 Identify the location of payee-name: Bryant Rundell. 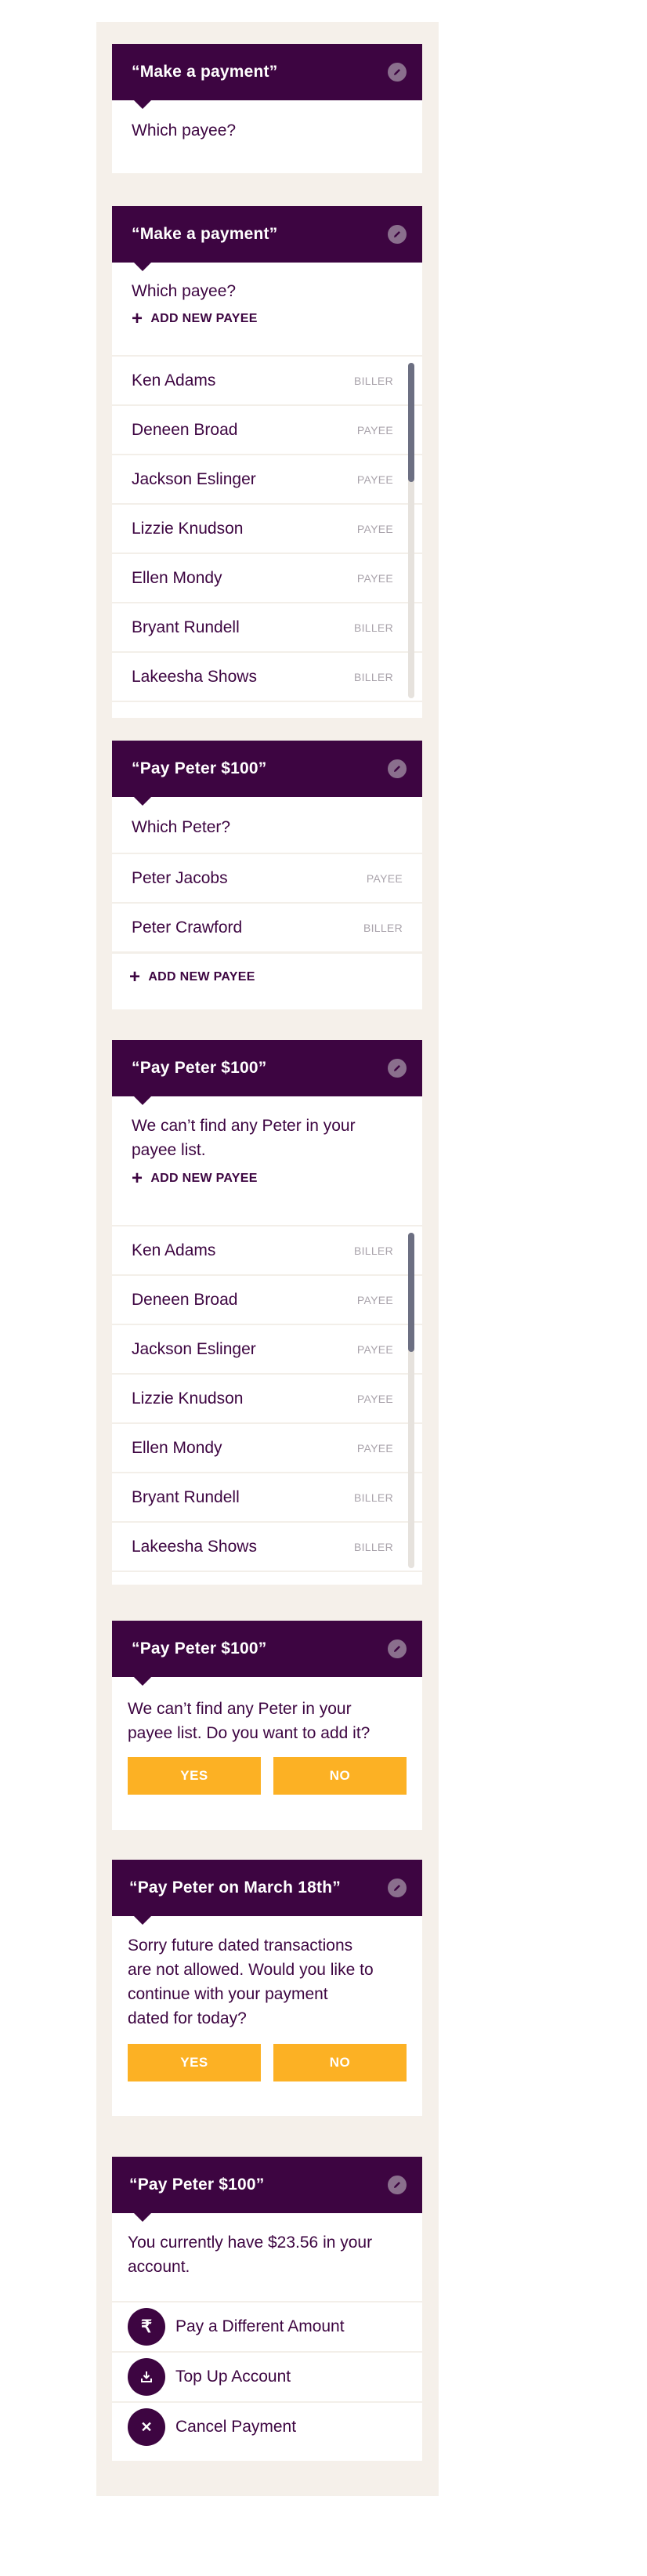
(186, 1496).